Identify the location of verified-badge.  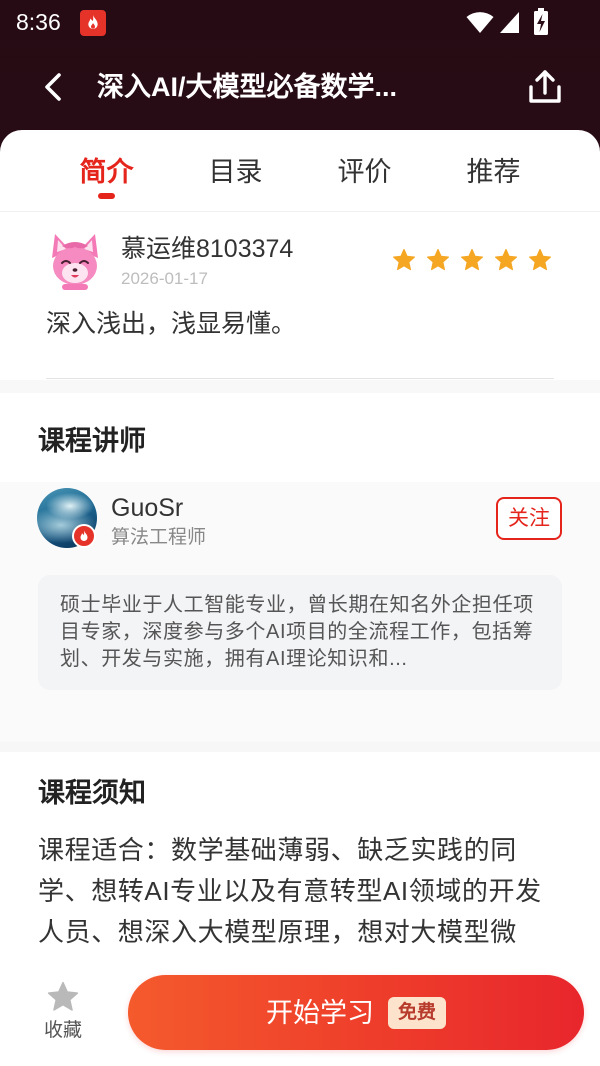
(84, 536).